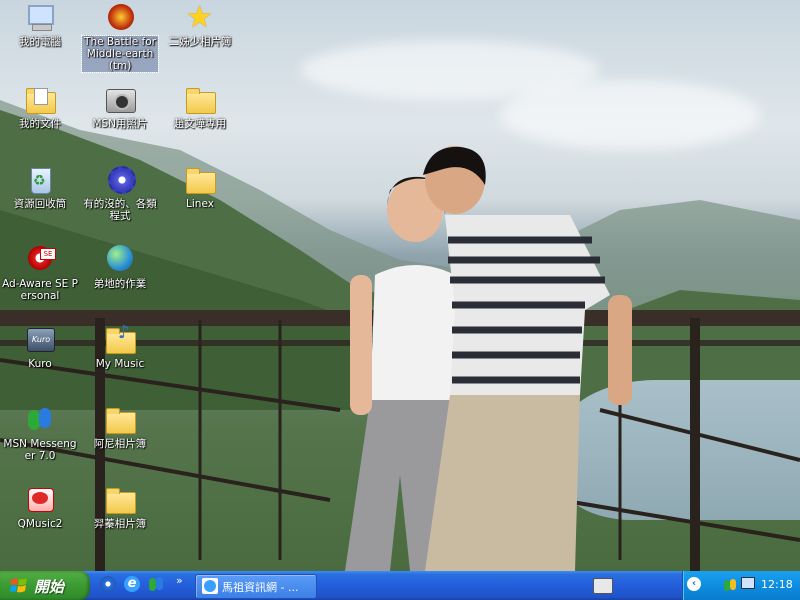 The width and height of the screenshot is (800, 600). I want to click on icon-label: 二姊少相片簿, so click(200, 42).